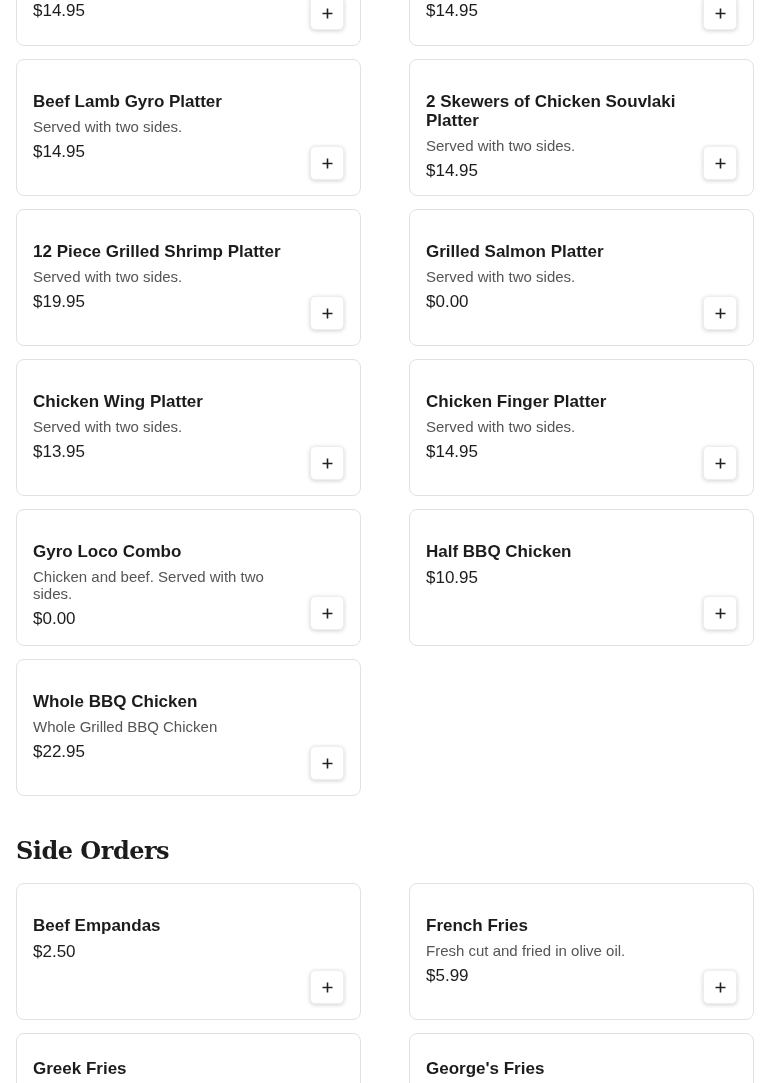 The height and width of the screenshot is (1083, 770). I want to click on item-name: Grilled Salmon Platter, so click(515, 251).